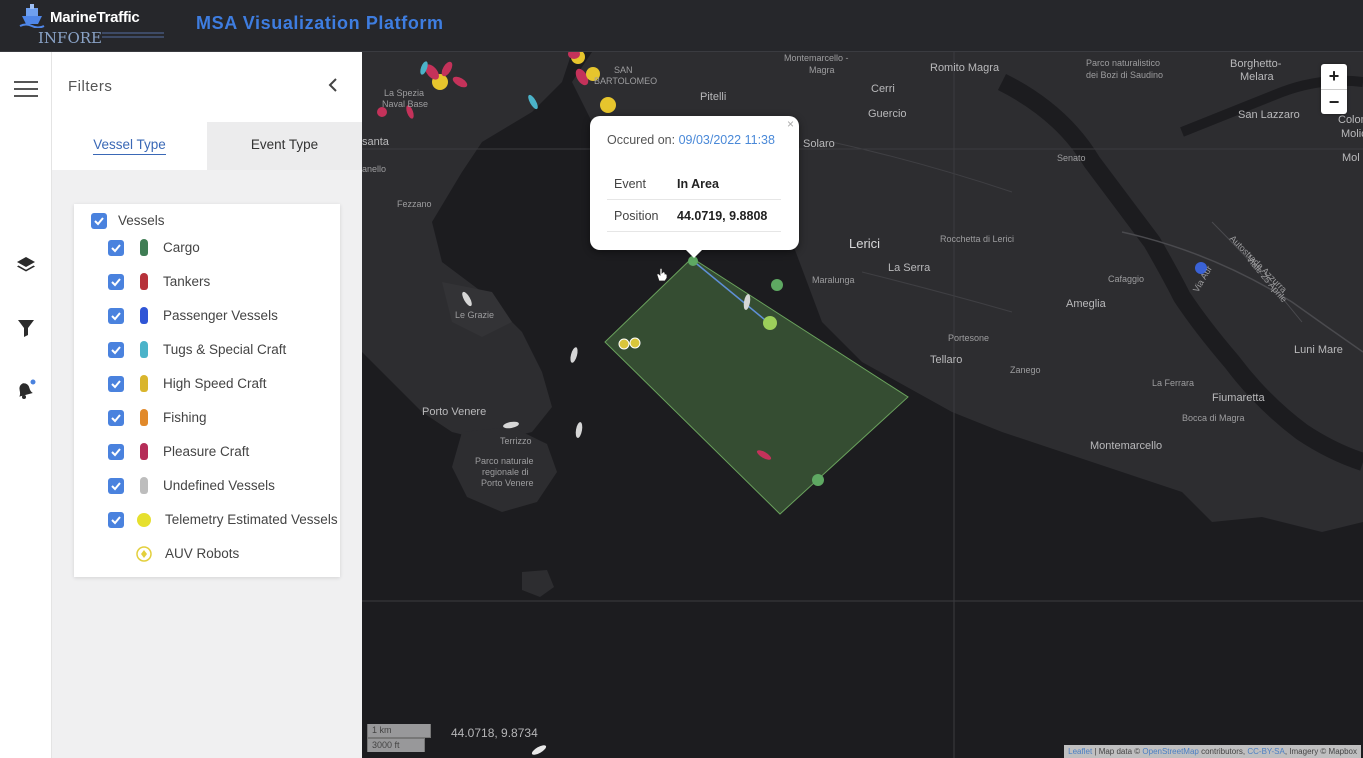  Describe the element at coordinates (630, 184) in the screenshot. I see `popup-key: Event` at that location.